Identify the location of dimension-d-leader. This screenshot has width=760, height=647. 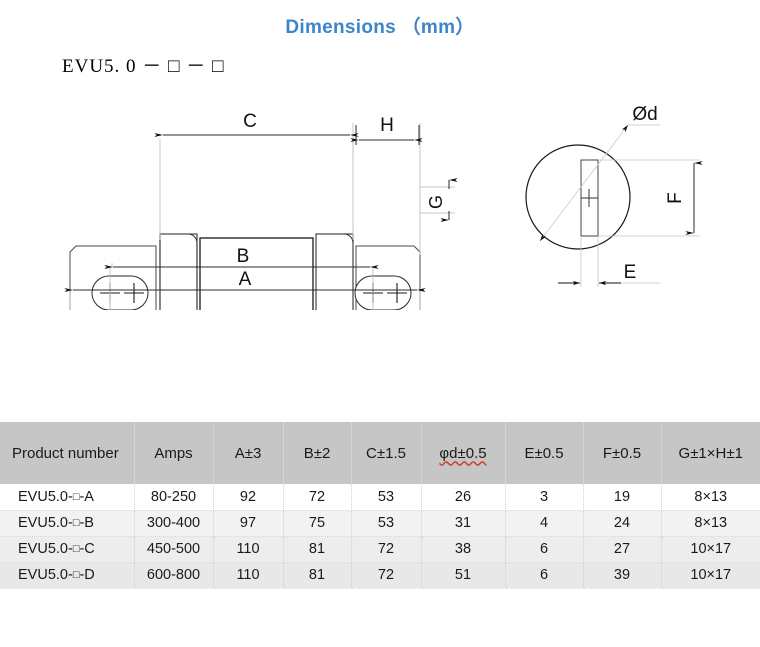
(599, 183).